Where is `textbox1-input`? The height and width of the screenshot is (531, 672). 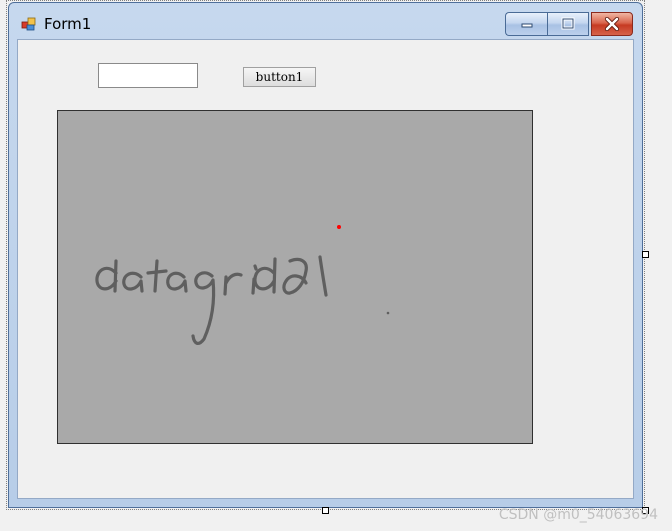 textbox1-input is located at coordinates (148, 75).